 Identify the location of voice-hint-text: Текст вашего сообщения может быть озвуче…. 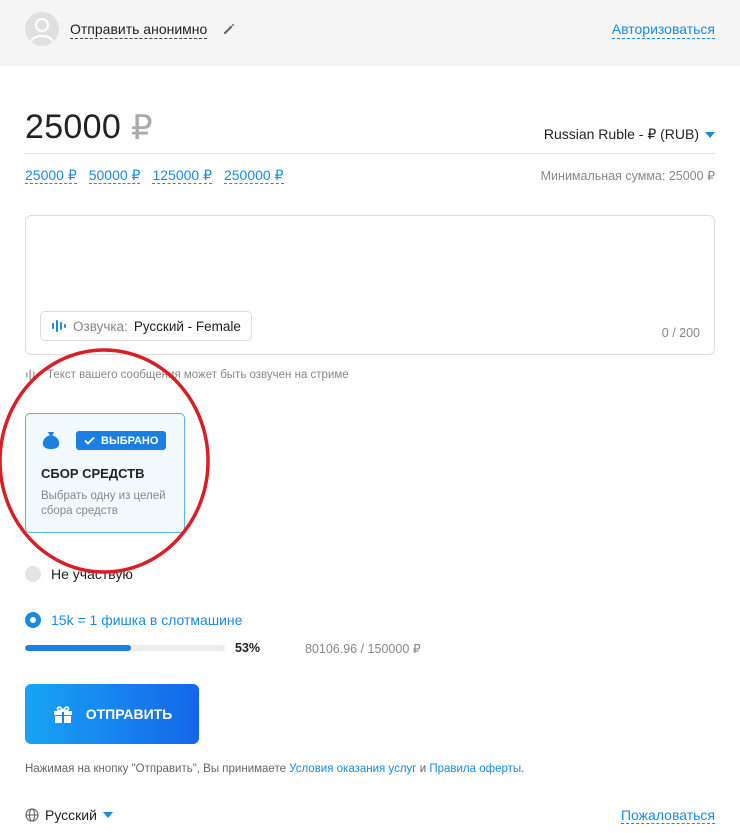
(198, 375).